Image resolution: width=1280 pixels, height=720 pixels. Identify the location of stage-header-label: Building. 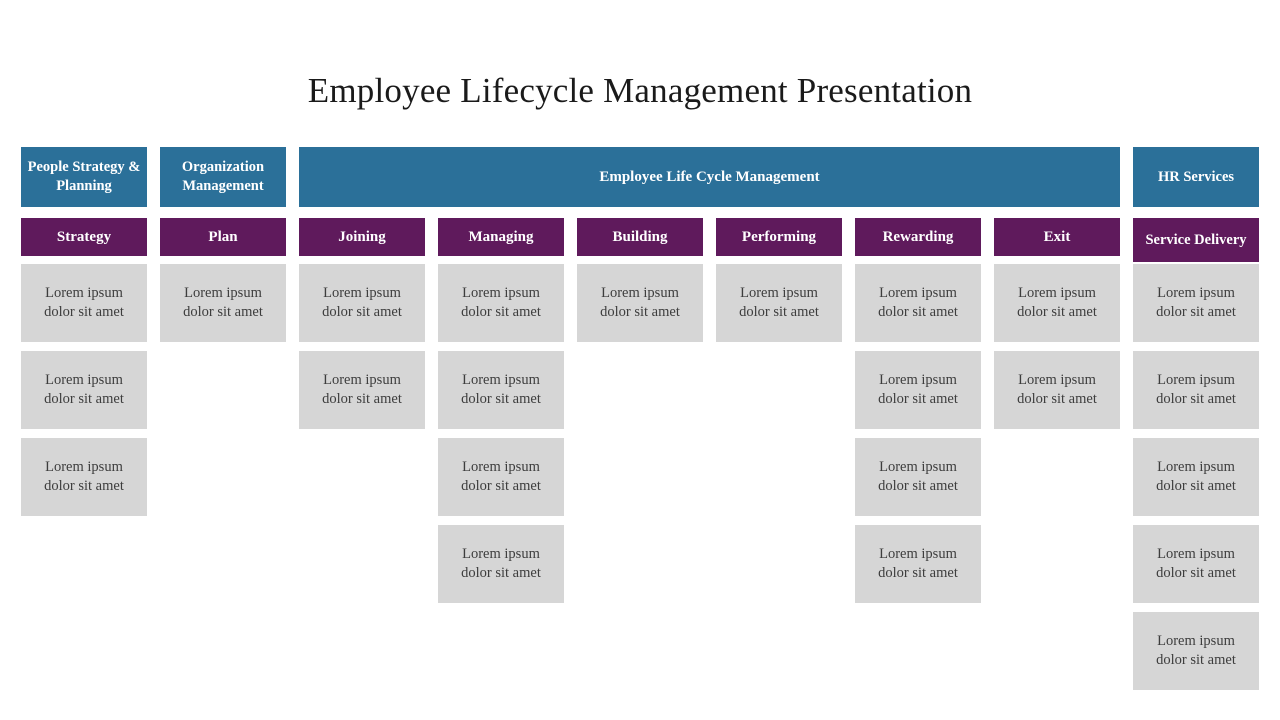
(640, 236).